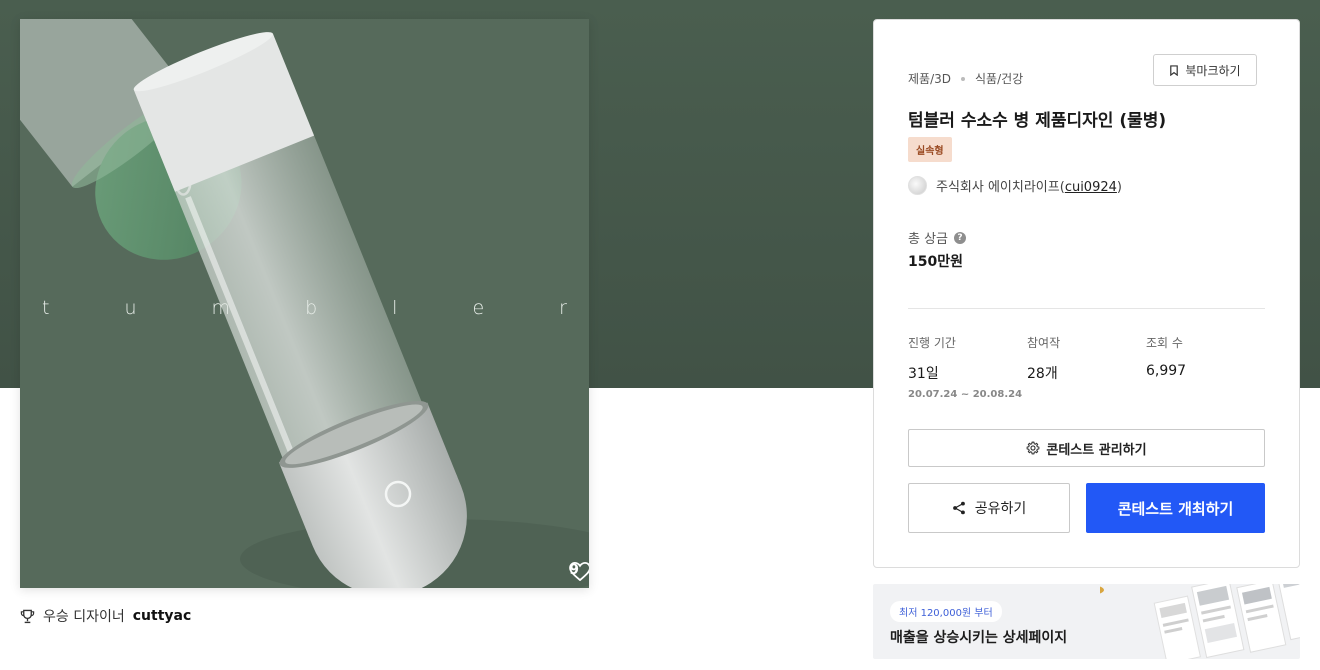 The image size is (1320, 670). Describe the element at coordinates (395, 308) in the screenshot. I see `product-word-letter: l` at that location.